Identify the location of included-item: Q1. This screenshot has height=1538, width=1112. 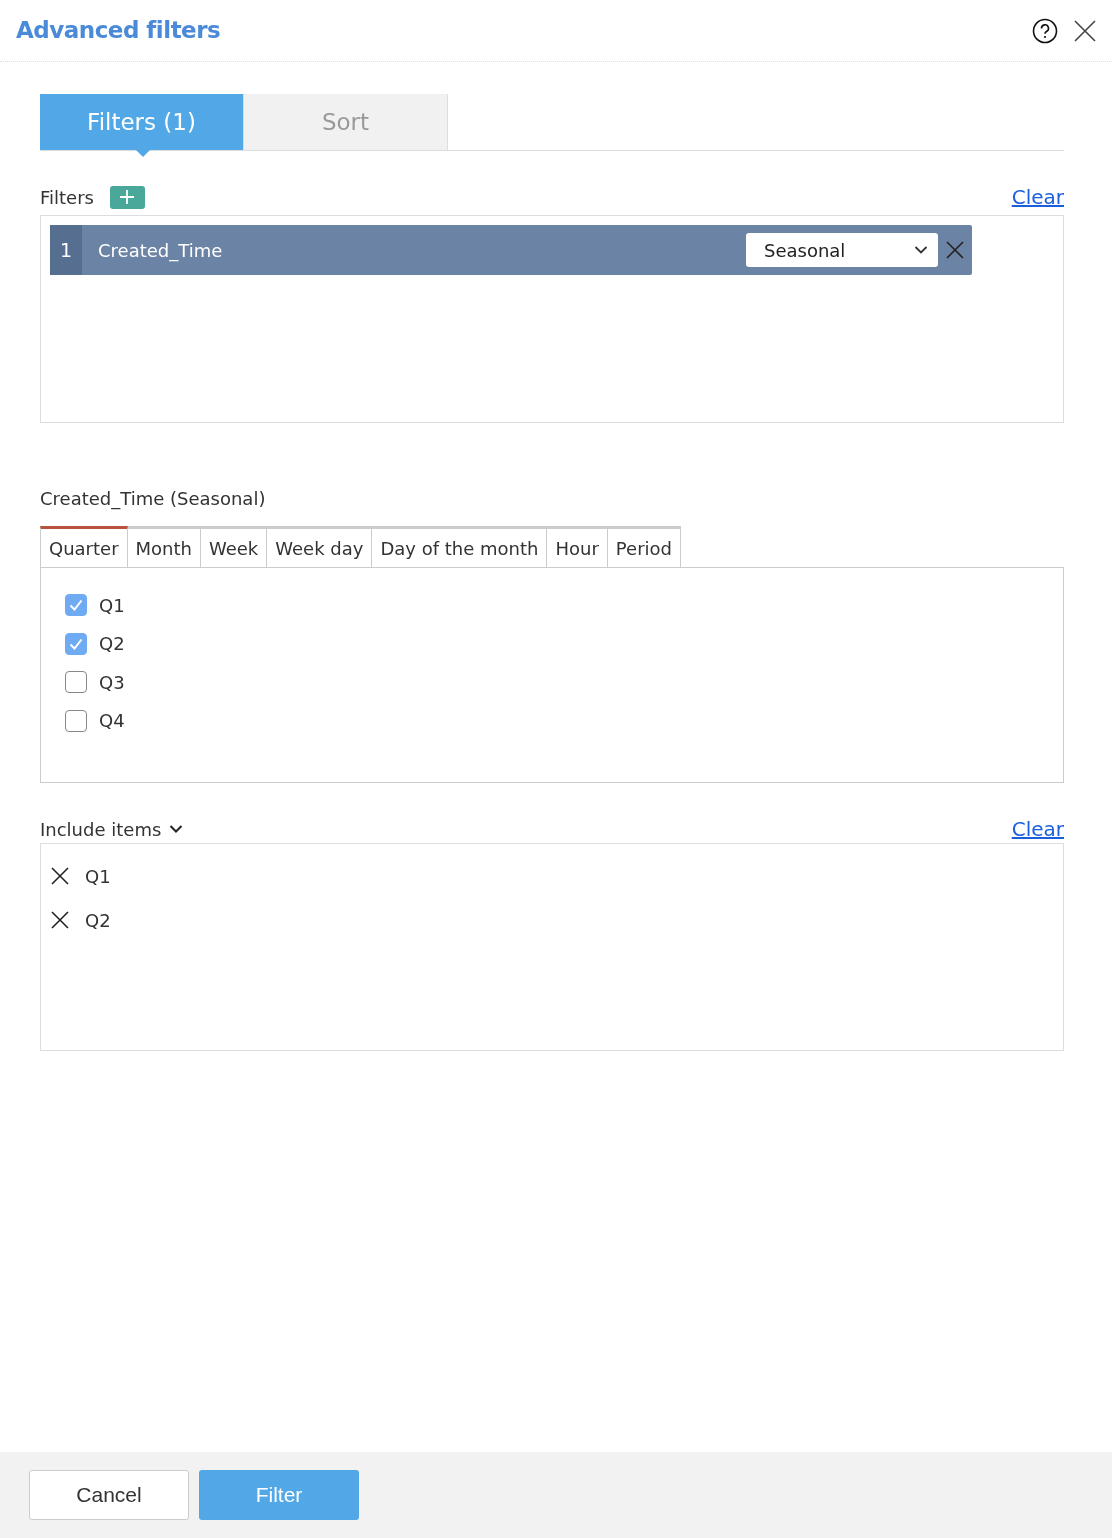
(98, 876).